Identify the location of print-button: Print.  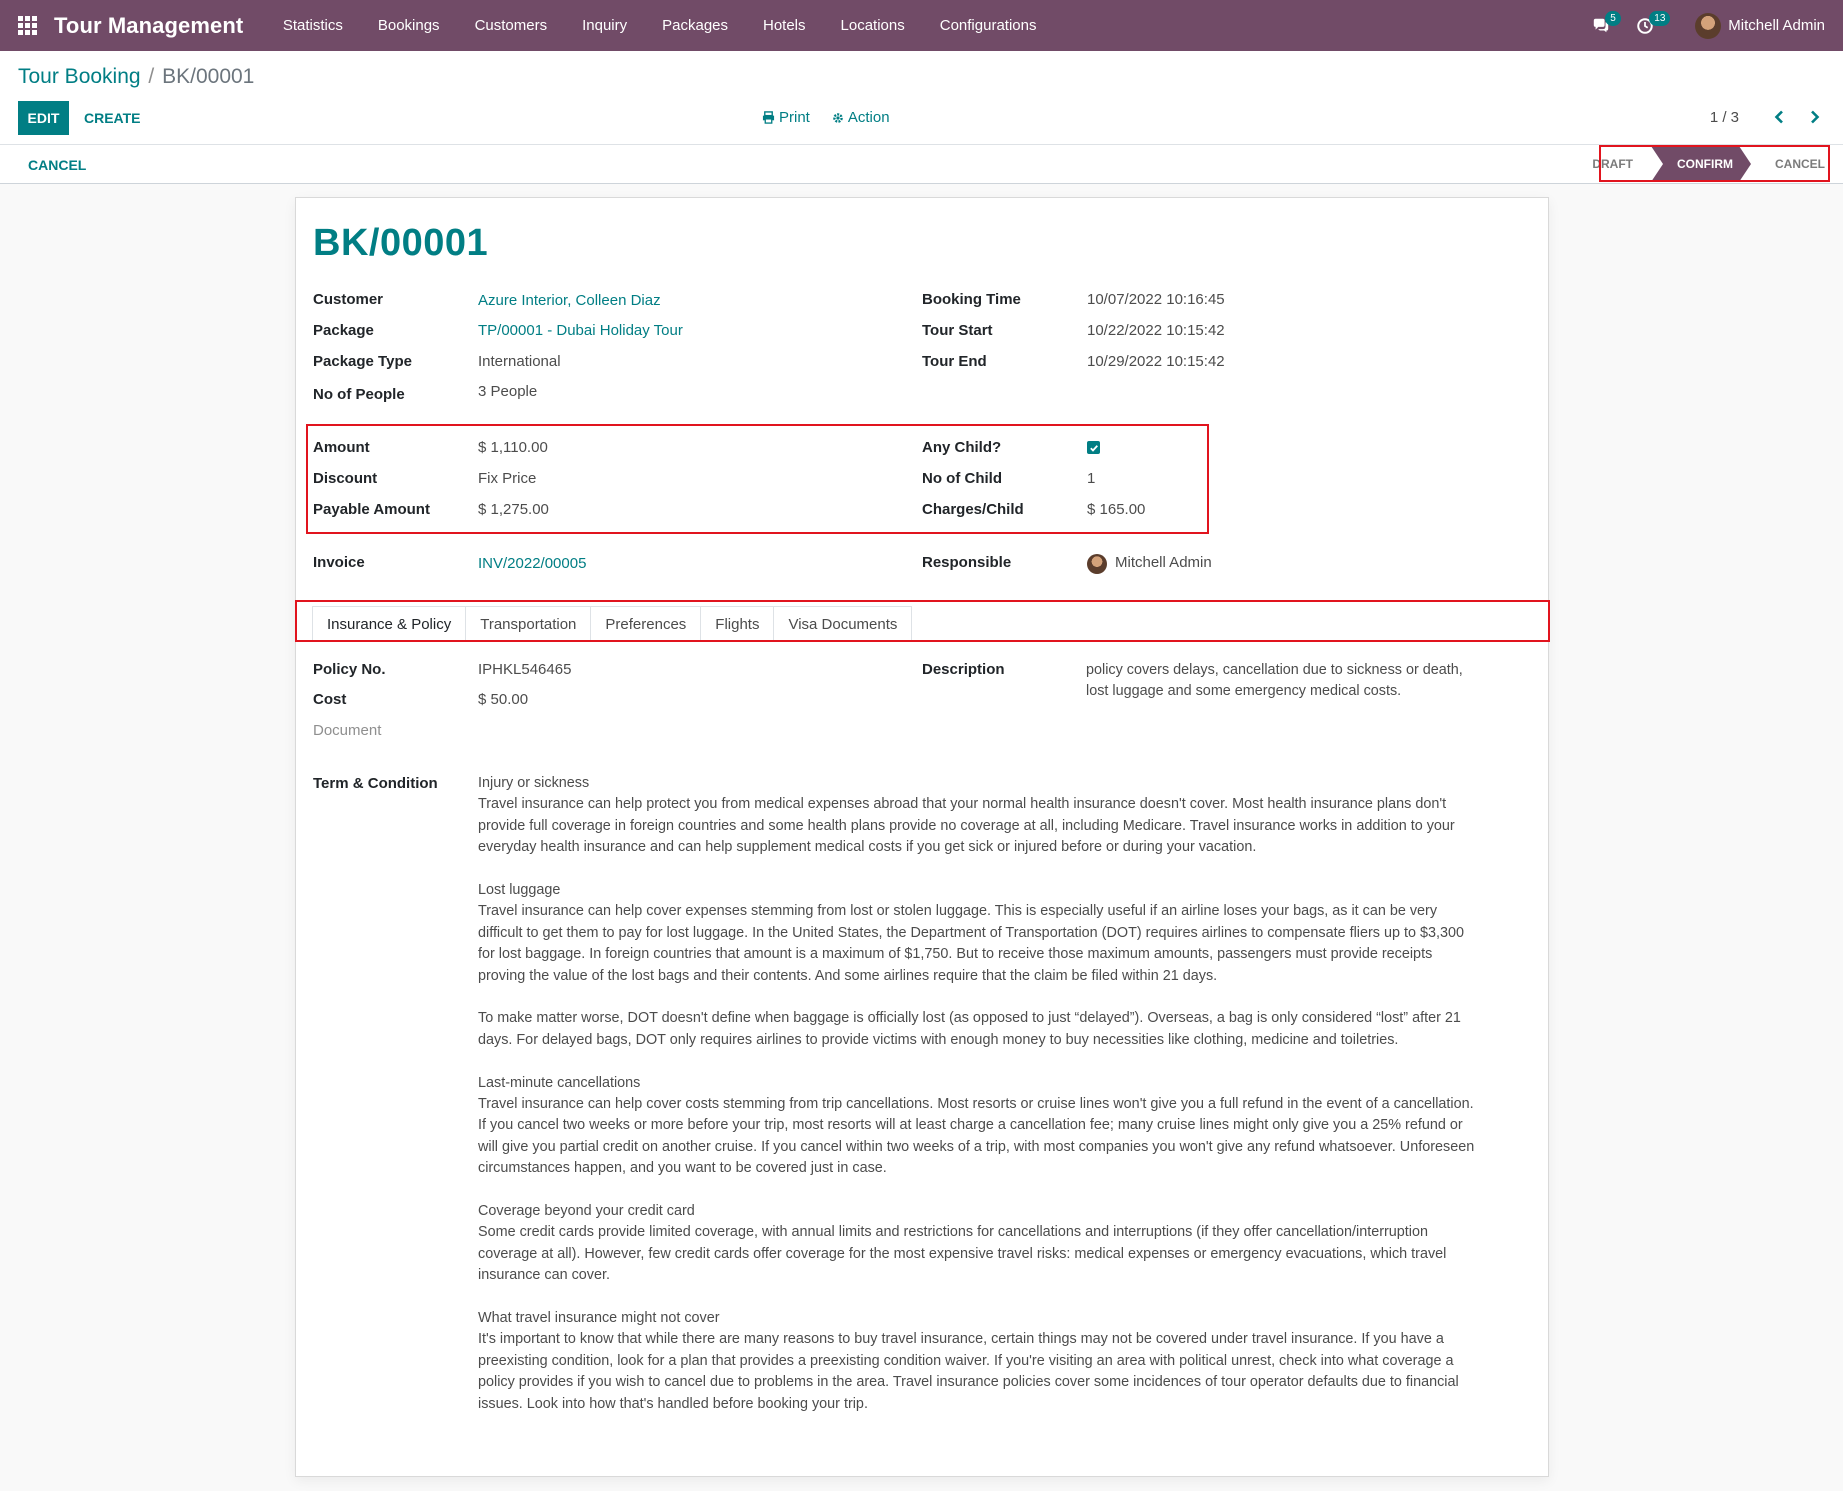
(786, 117).